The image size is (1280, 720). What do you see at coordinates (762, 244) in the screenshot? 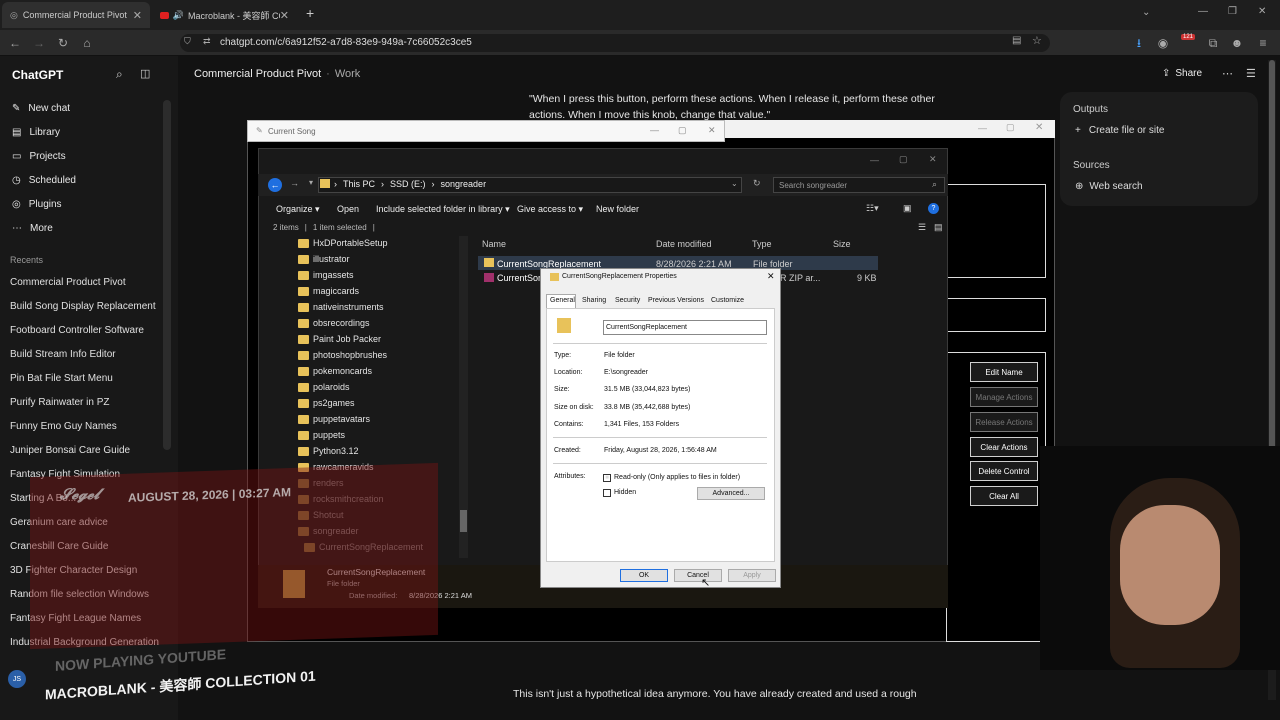
I see `column-type: Type` at bounding box center [762, 244].